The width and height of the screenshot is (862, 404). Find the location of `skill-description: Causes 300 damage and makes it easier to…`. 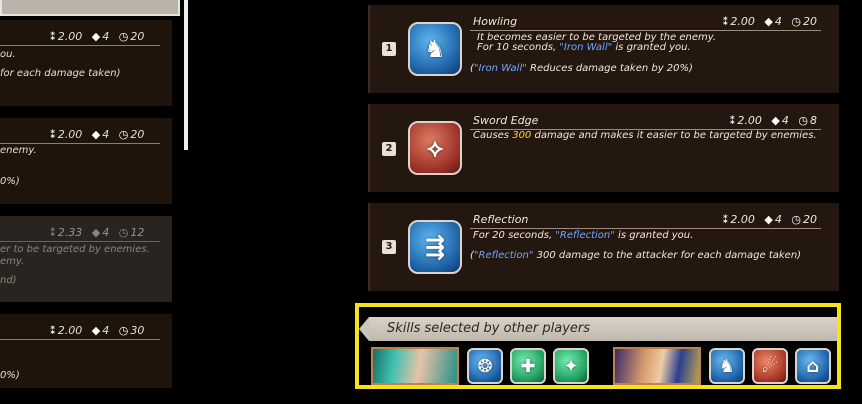

skill-description: Causes 300 damage and makes it easier to… is located at coordinates (645, 135).